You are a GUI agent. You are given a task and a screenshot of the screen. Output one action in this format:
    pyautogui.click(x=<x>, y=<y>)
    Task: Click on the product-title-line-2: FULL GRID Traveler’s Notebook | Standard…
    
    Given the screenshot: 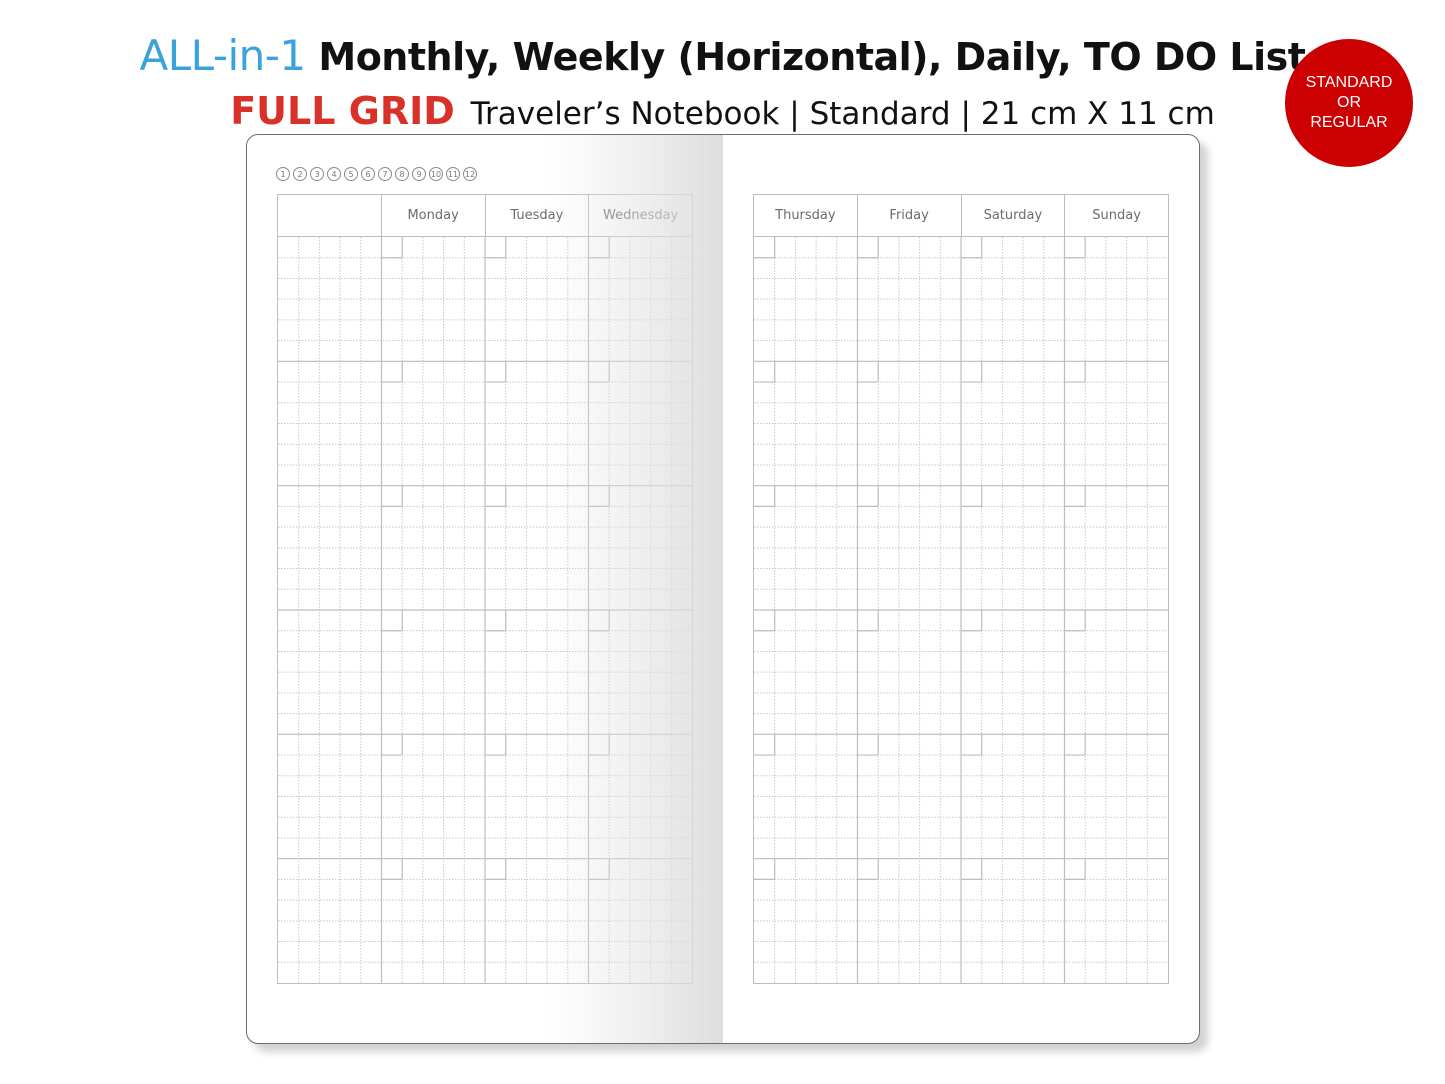 What is the action you would take?
    pyautogui.click(x=722, y=112)
    